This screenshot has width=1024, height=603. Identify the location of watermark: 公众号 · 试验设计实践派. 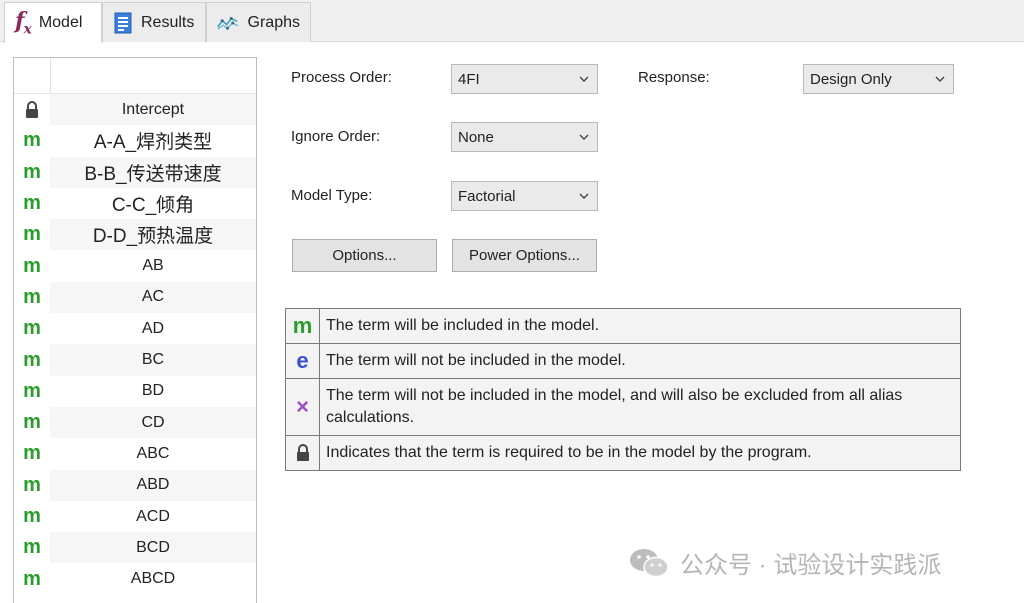
(784, 562).